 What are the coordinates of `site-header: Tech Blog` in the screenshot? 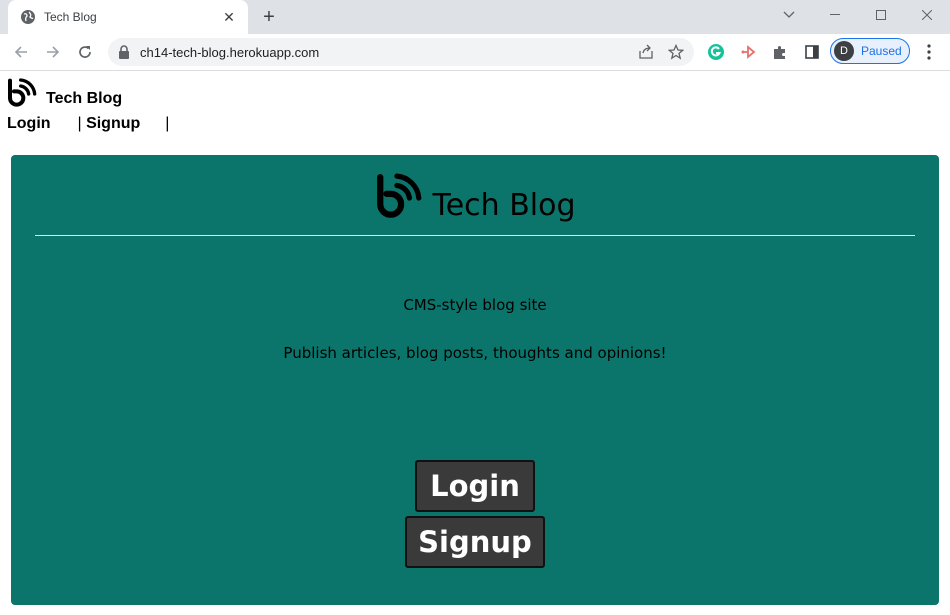 It's located at (64, 94).